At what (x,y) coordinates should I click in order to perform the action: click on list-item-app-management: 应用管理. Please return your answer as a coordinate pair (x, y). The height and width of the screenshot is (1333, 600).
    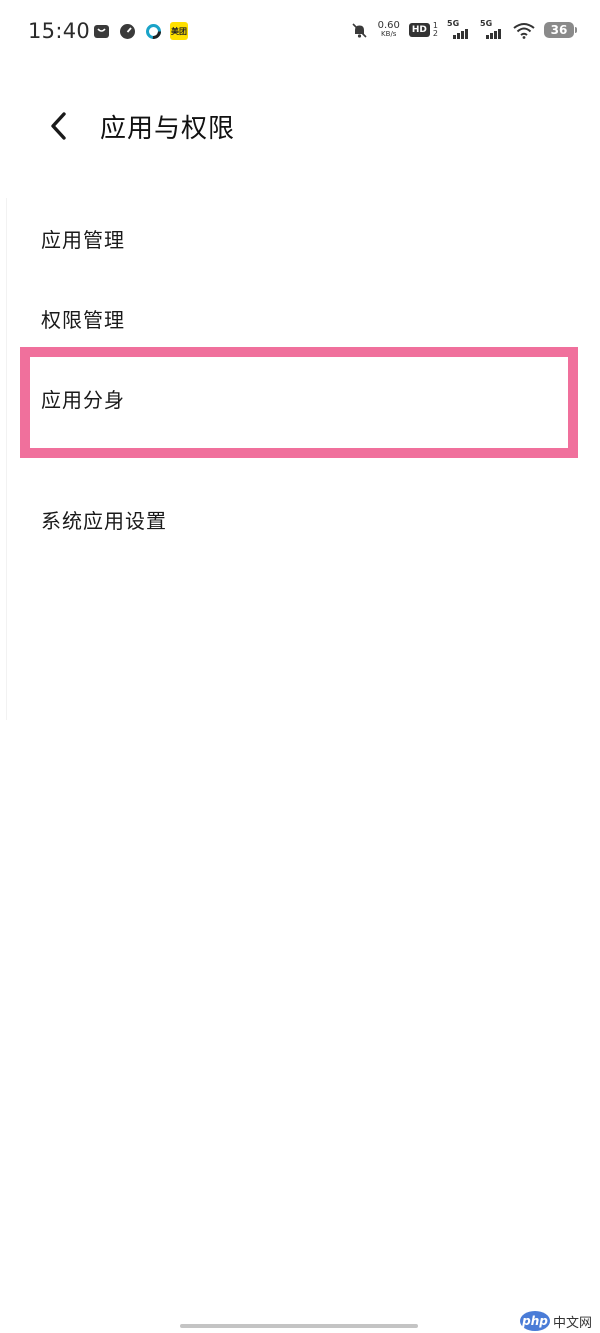
    Looking at the image, I should click on (300, 238).